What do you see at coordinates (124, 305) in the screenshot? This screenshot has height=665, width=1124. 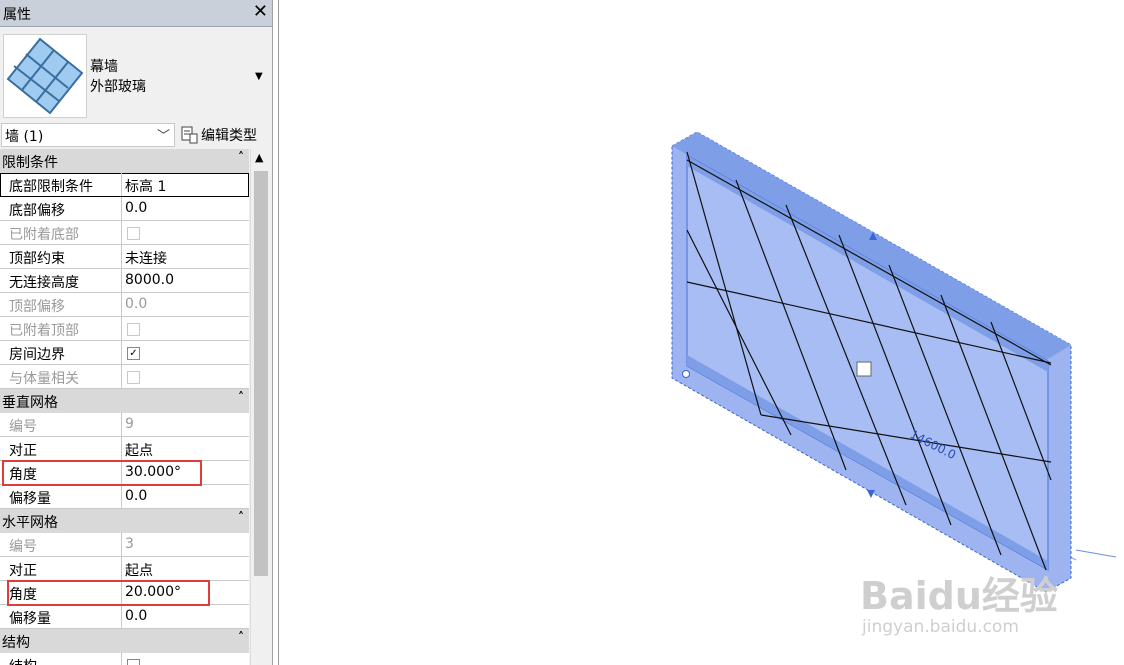 I see `property-row: 顶部偏移 0.0` at bounding box center [124, 305].